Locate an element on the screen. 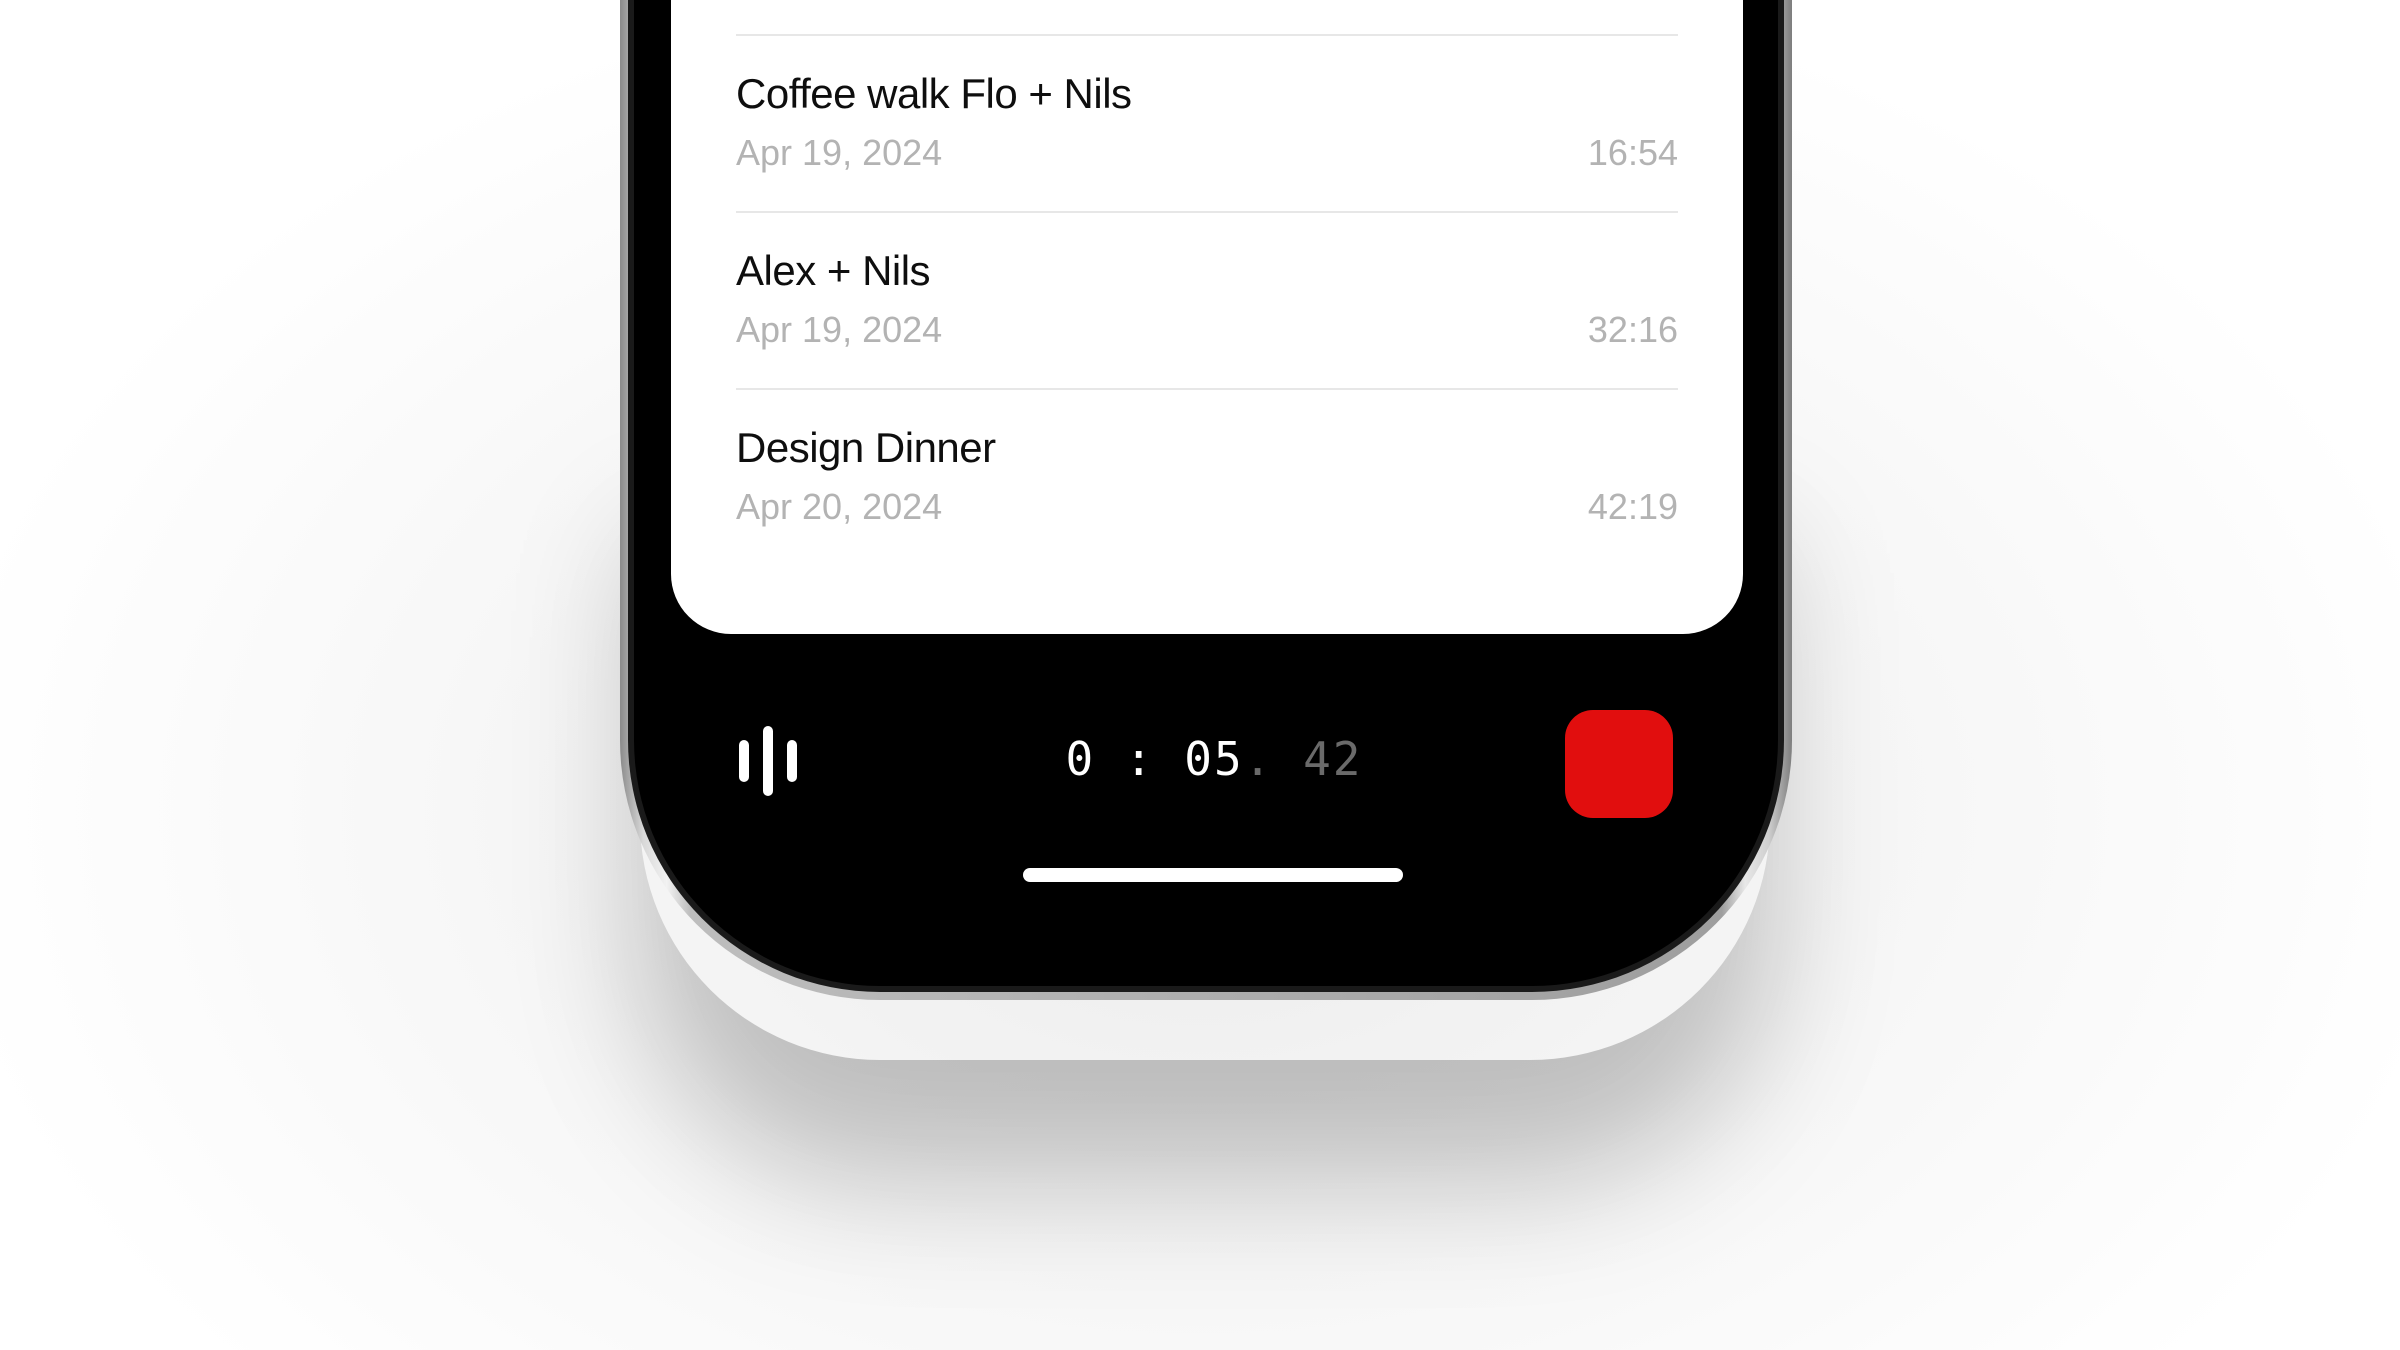 The image size is (2400, 1350). waveform-icon is located at coordinates (769, 761).